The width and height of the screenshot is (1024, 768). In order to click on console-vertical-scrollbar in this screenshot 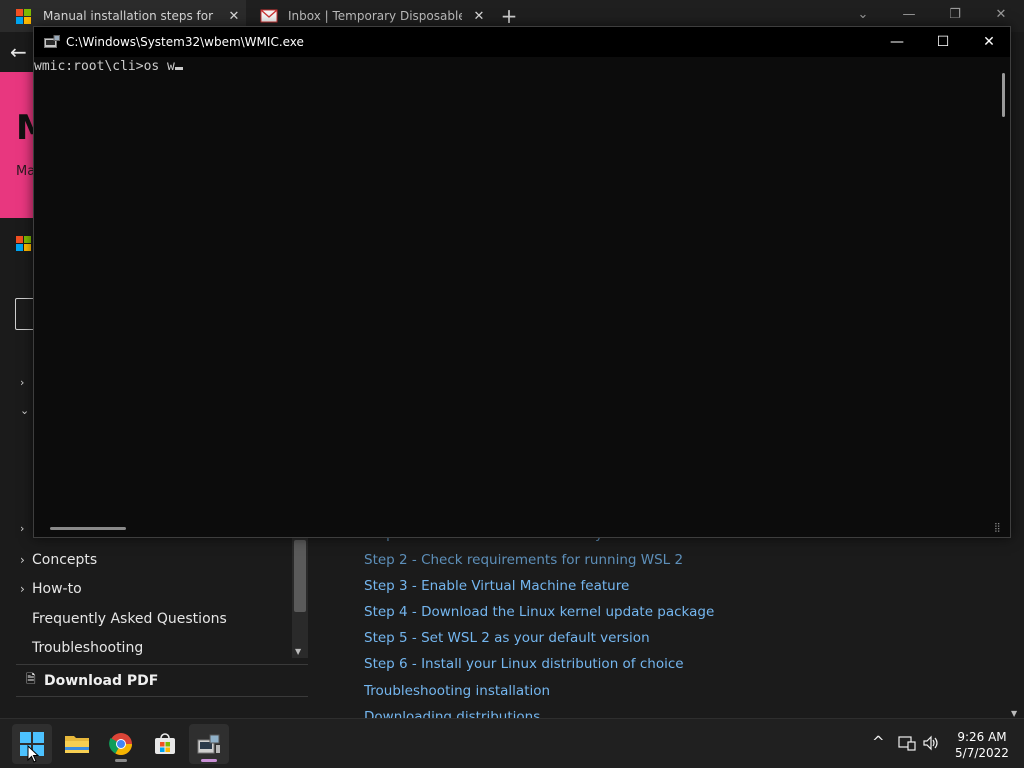, I will do `click(1005, 296)`.